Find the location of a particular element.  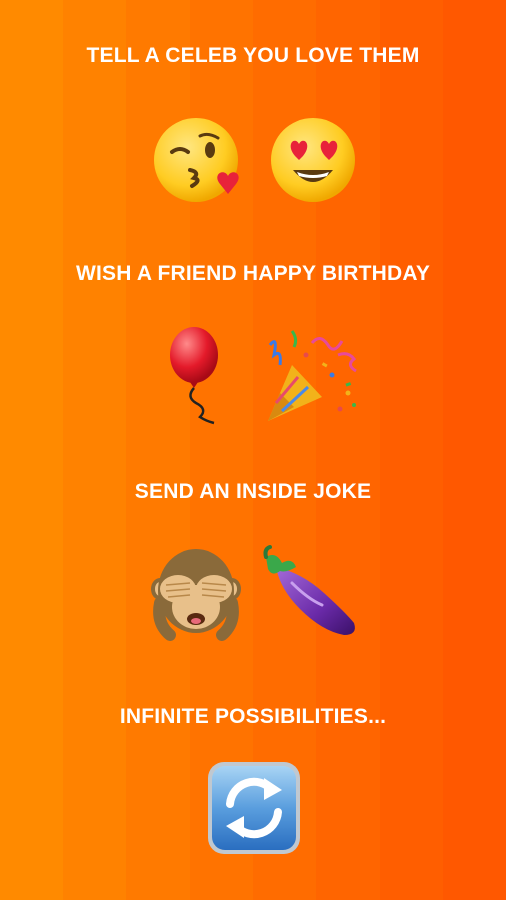

see-no-evil-monkey-icon is located at coordinates (200, 593).